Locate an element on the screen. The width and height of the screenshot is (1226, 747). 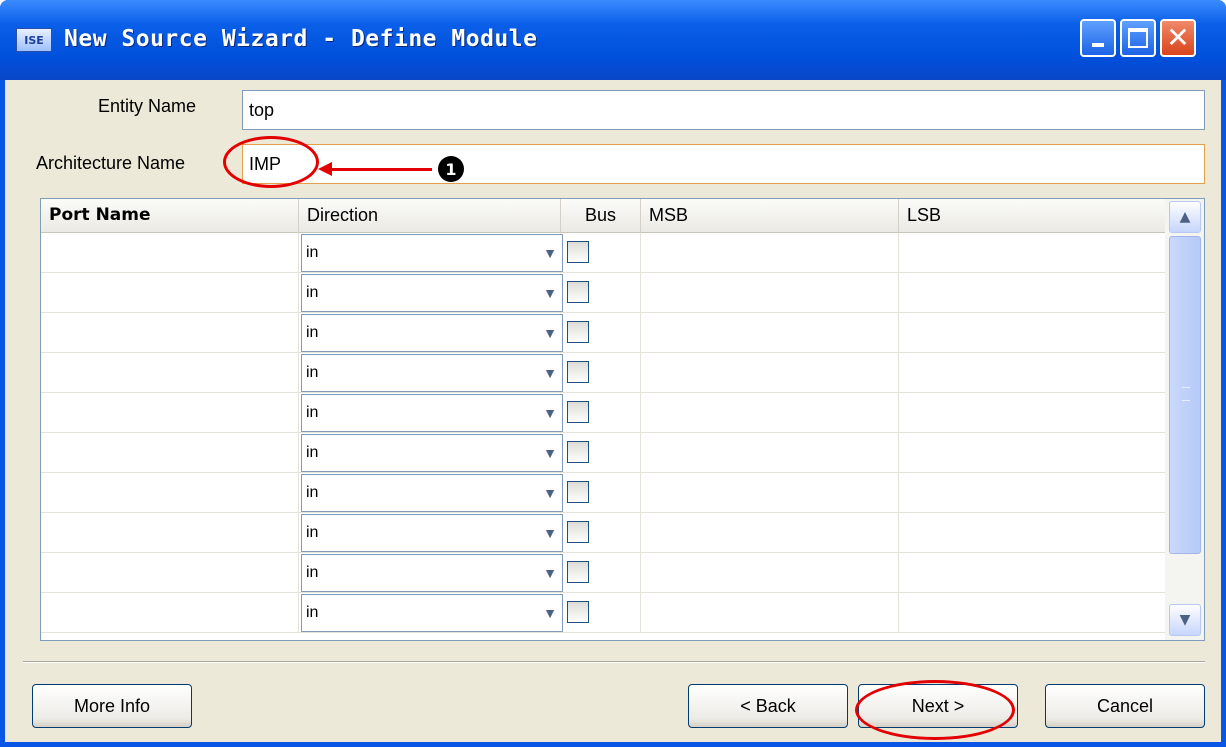
back-label: < Back is located at coordinates (768, 705).